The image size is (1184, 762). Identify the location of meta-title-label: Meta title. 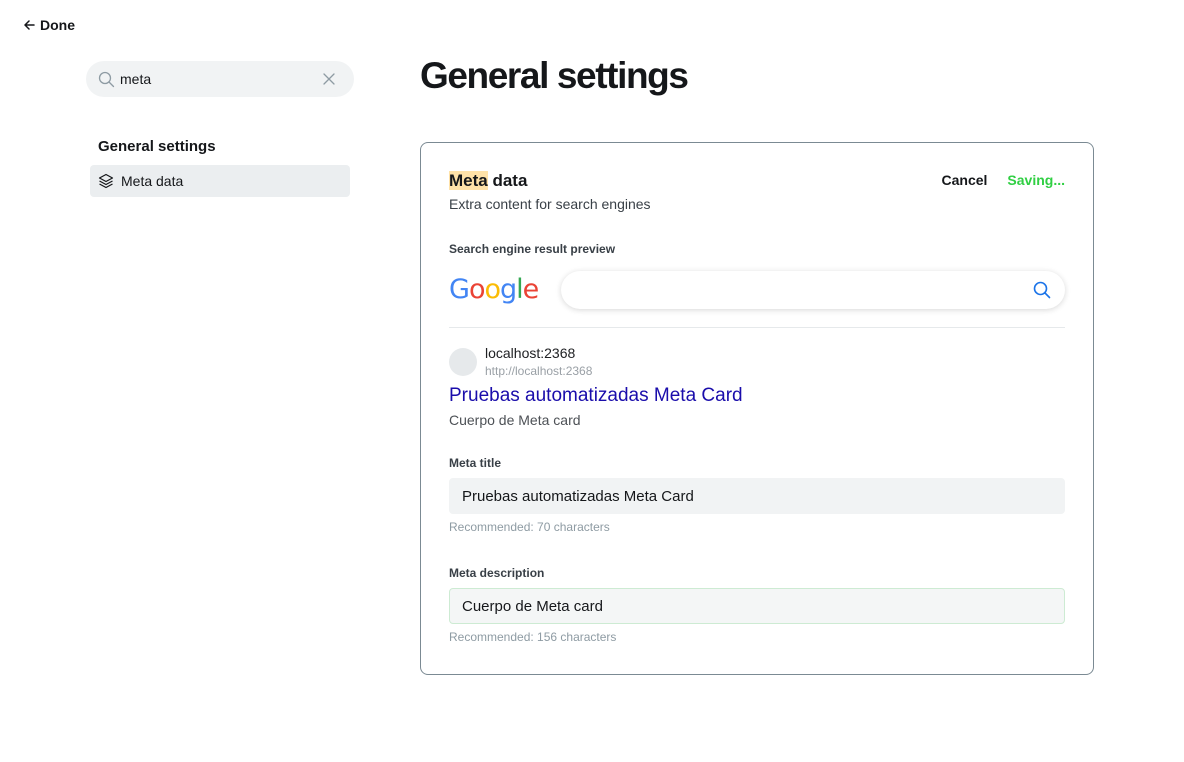
(475, 463).